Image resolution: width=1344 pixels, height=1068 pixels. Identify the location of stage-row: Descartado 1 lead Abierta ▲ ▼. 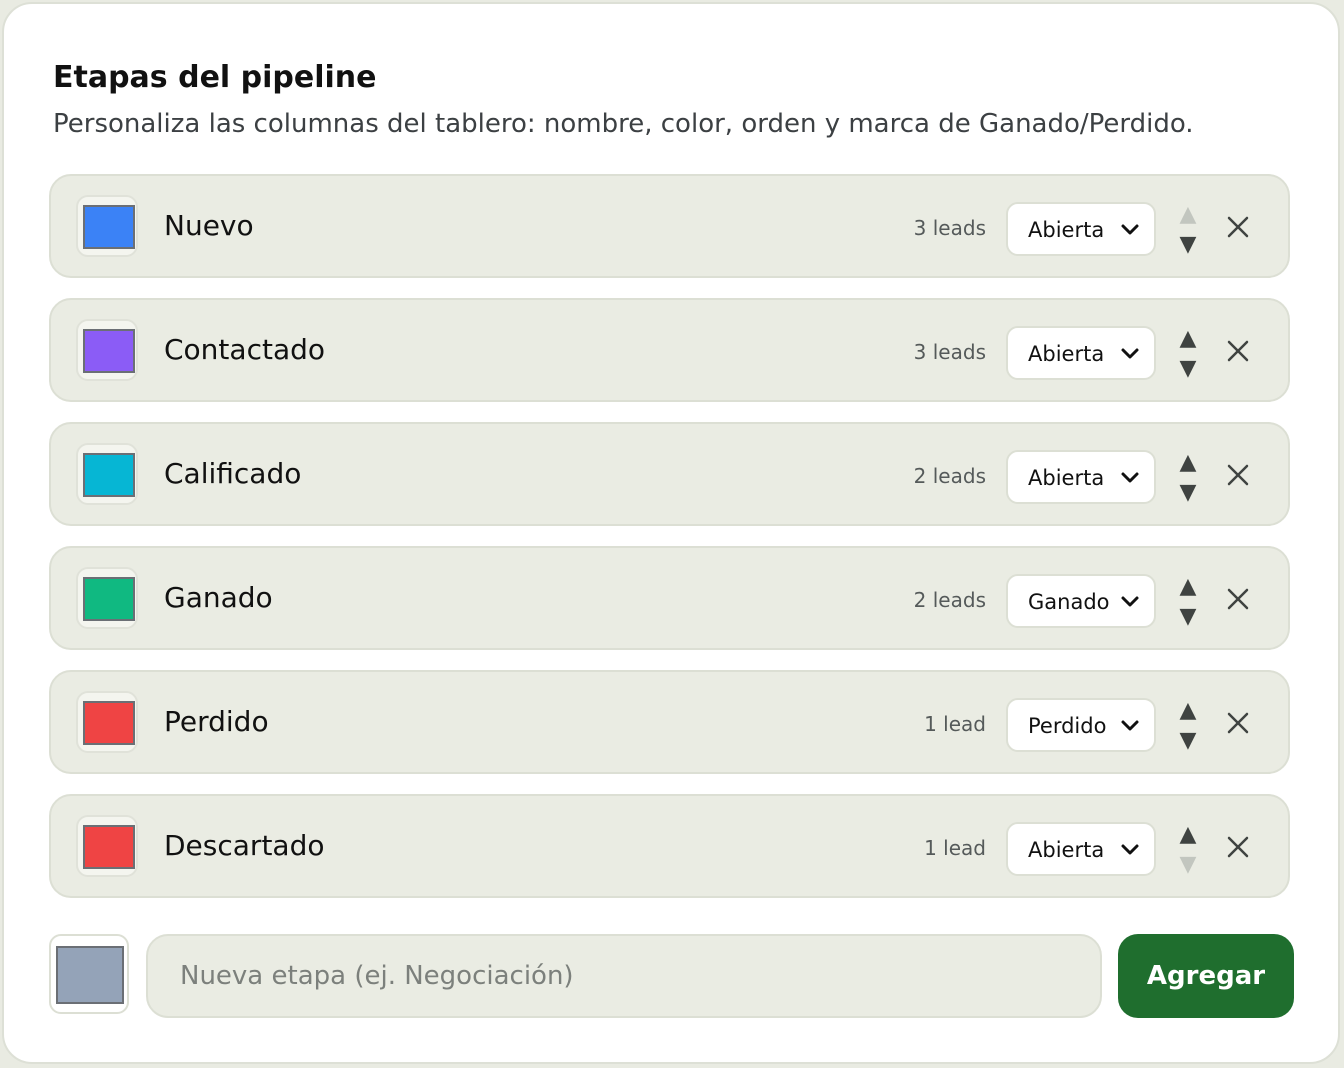
(669, 846).